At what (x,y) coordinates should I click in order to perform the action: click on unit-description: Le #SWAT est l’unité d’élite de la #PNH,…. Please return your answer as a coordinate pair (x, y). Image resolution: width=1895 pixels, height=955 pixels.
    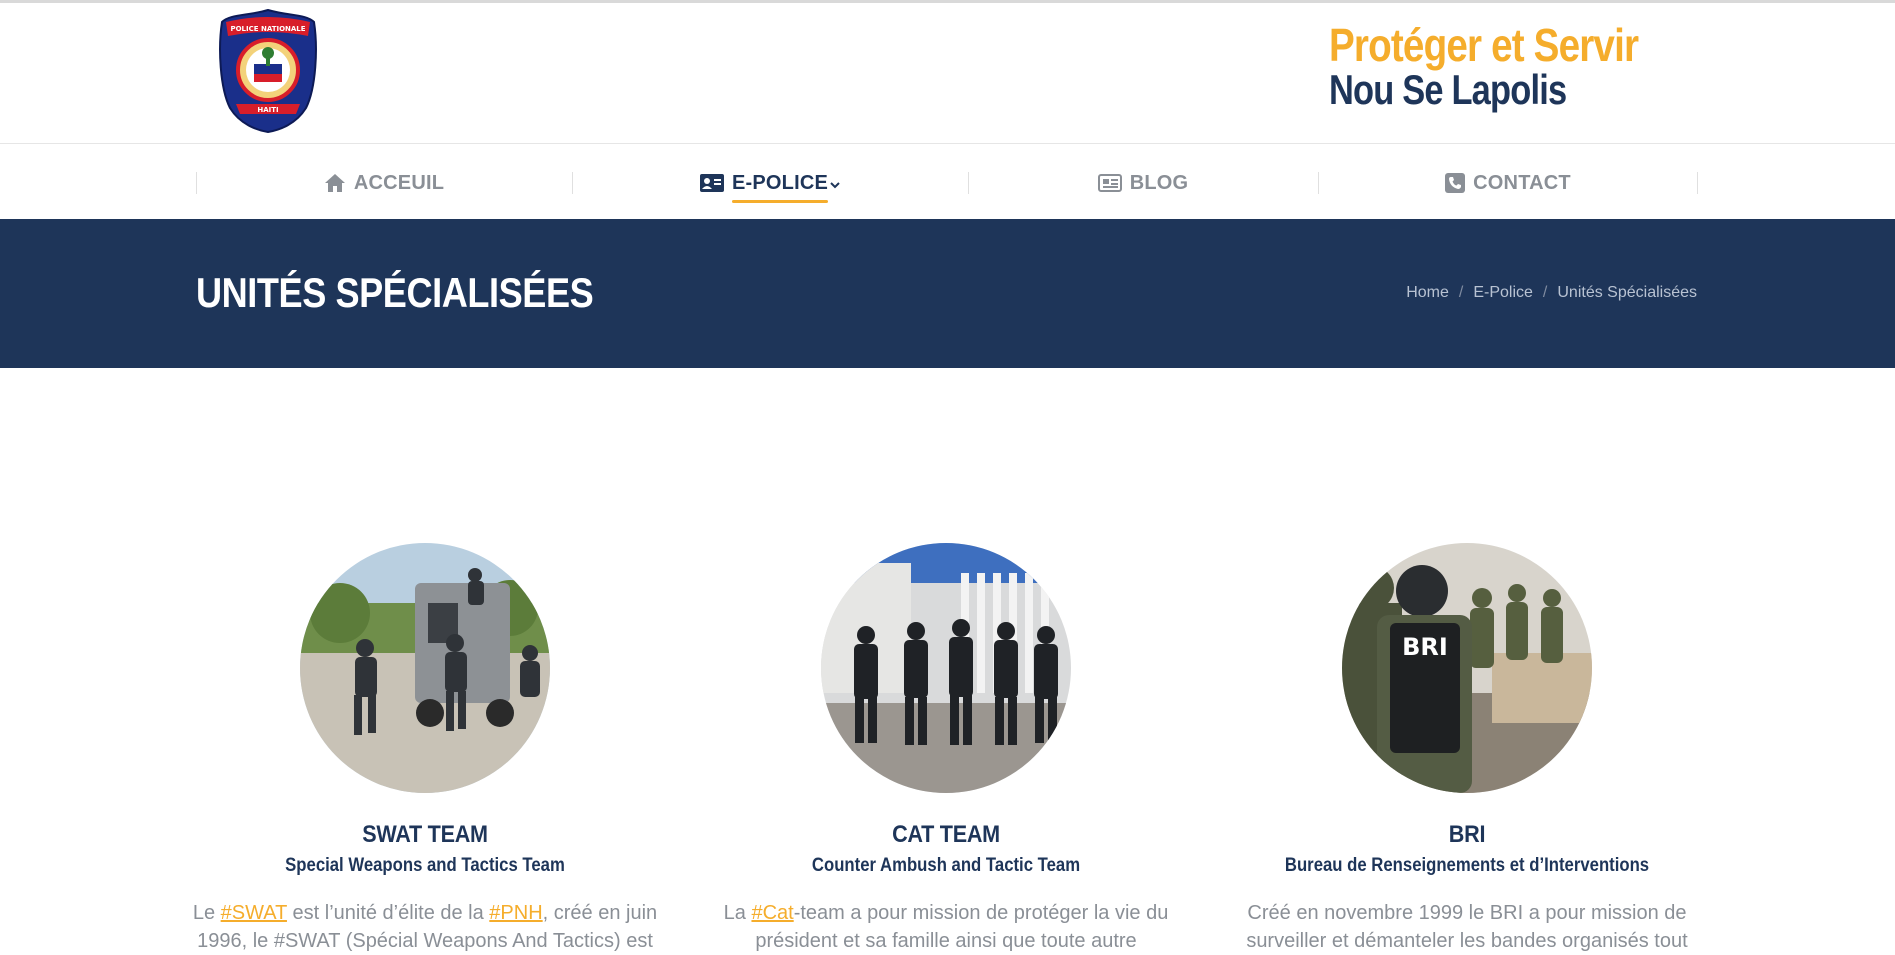
    Looking at the image, I should click on (425, 927).